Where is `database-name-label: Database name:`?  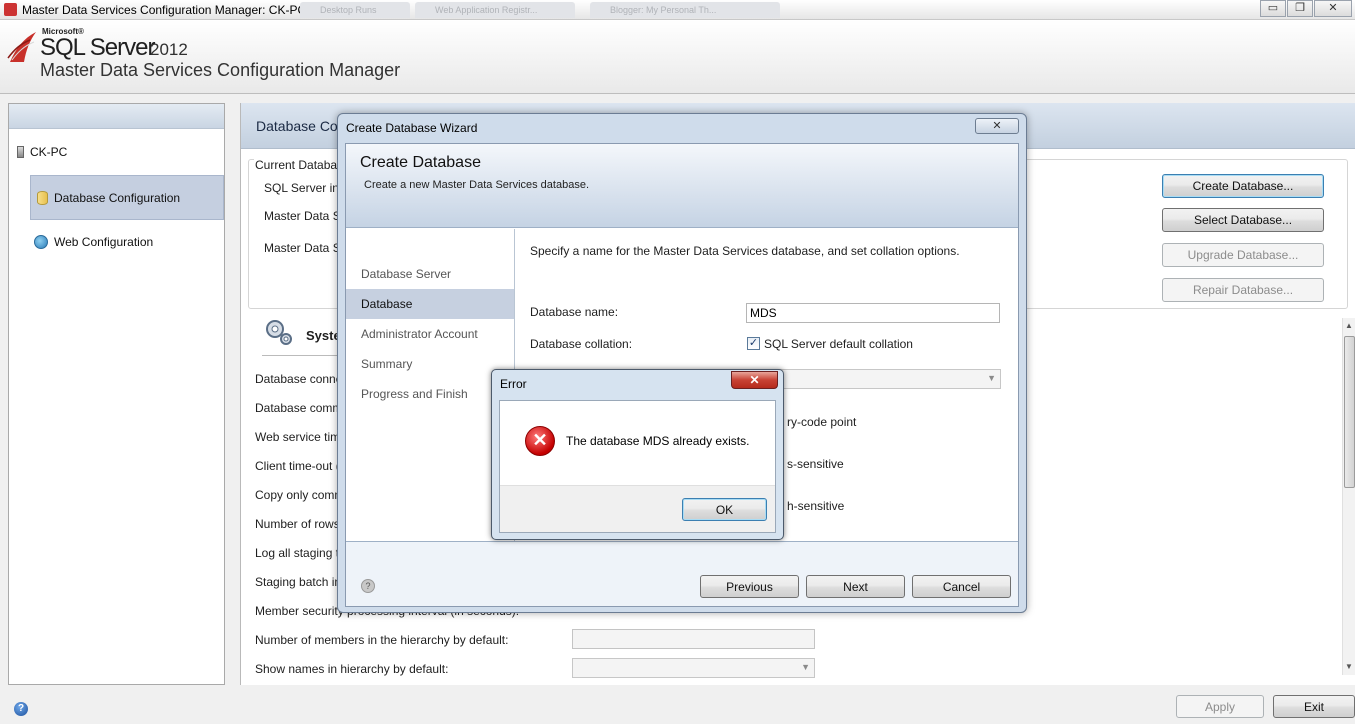 database-name-label: Database name: is located at coordinates (574, 312).